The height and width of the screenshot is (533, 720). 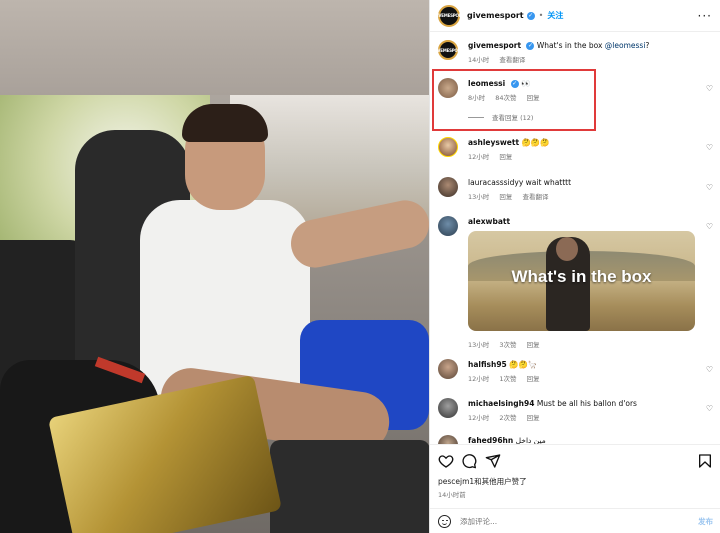 What do you see at coordinates (501, 403) in the screenshot?
I see `comment-username: michaelsingh94` at bounding box center [501, 403].